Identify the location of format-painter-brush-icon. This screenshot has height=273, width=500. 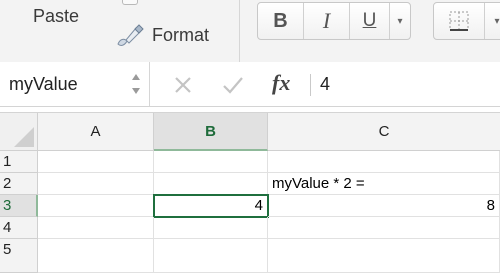
(130, 35).